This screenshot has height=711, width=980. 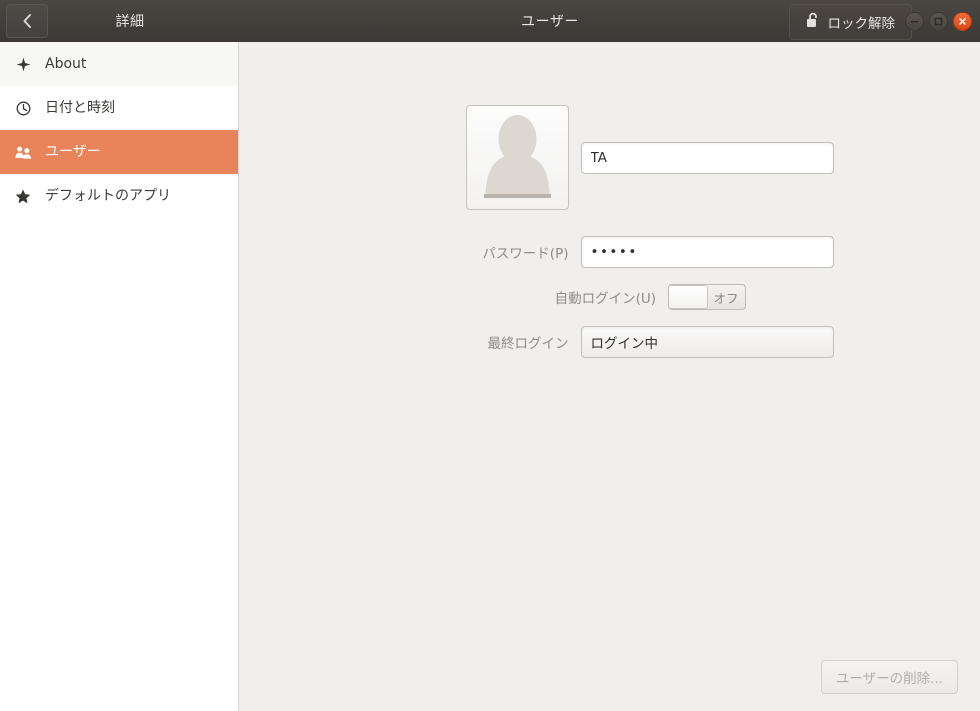 What do you see at coordinates (605, 299) in the screenshot?
I see `auto-login-label: 自動ログイン(U)` at bounding box center [605, 299].